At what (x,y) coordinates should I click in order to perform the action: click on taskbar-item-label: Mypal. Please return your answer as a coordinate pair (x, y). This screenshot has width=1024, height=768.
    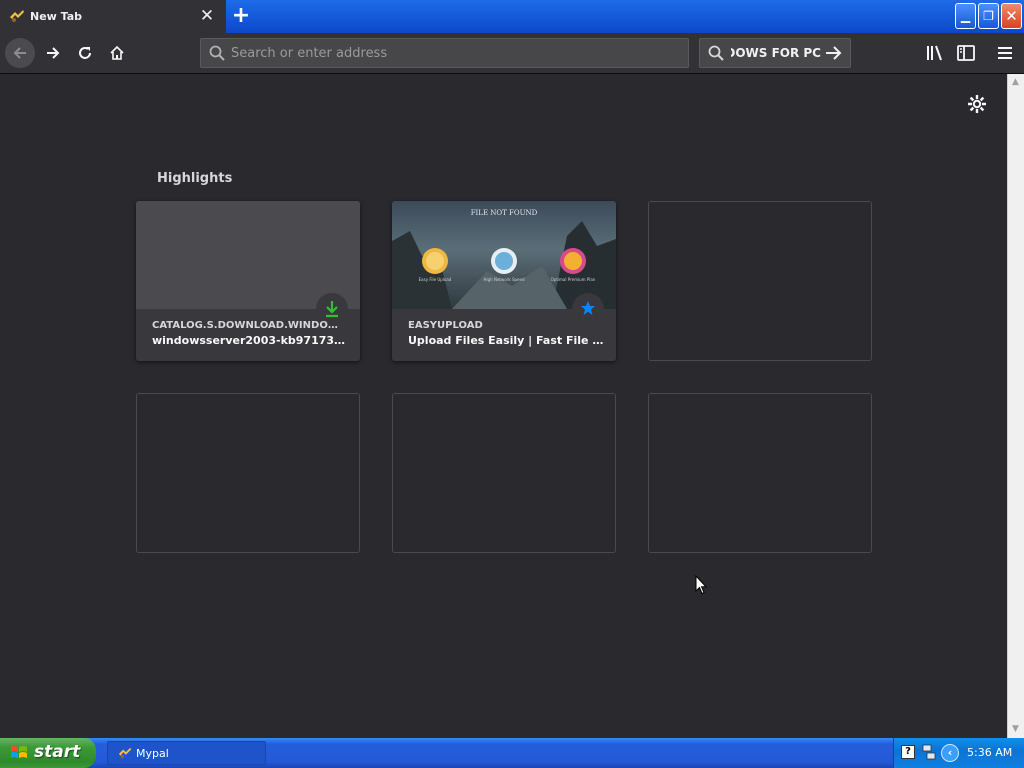
    Looking at the image, I should click on (152, 753).